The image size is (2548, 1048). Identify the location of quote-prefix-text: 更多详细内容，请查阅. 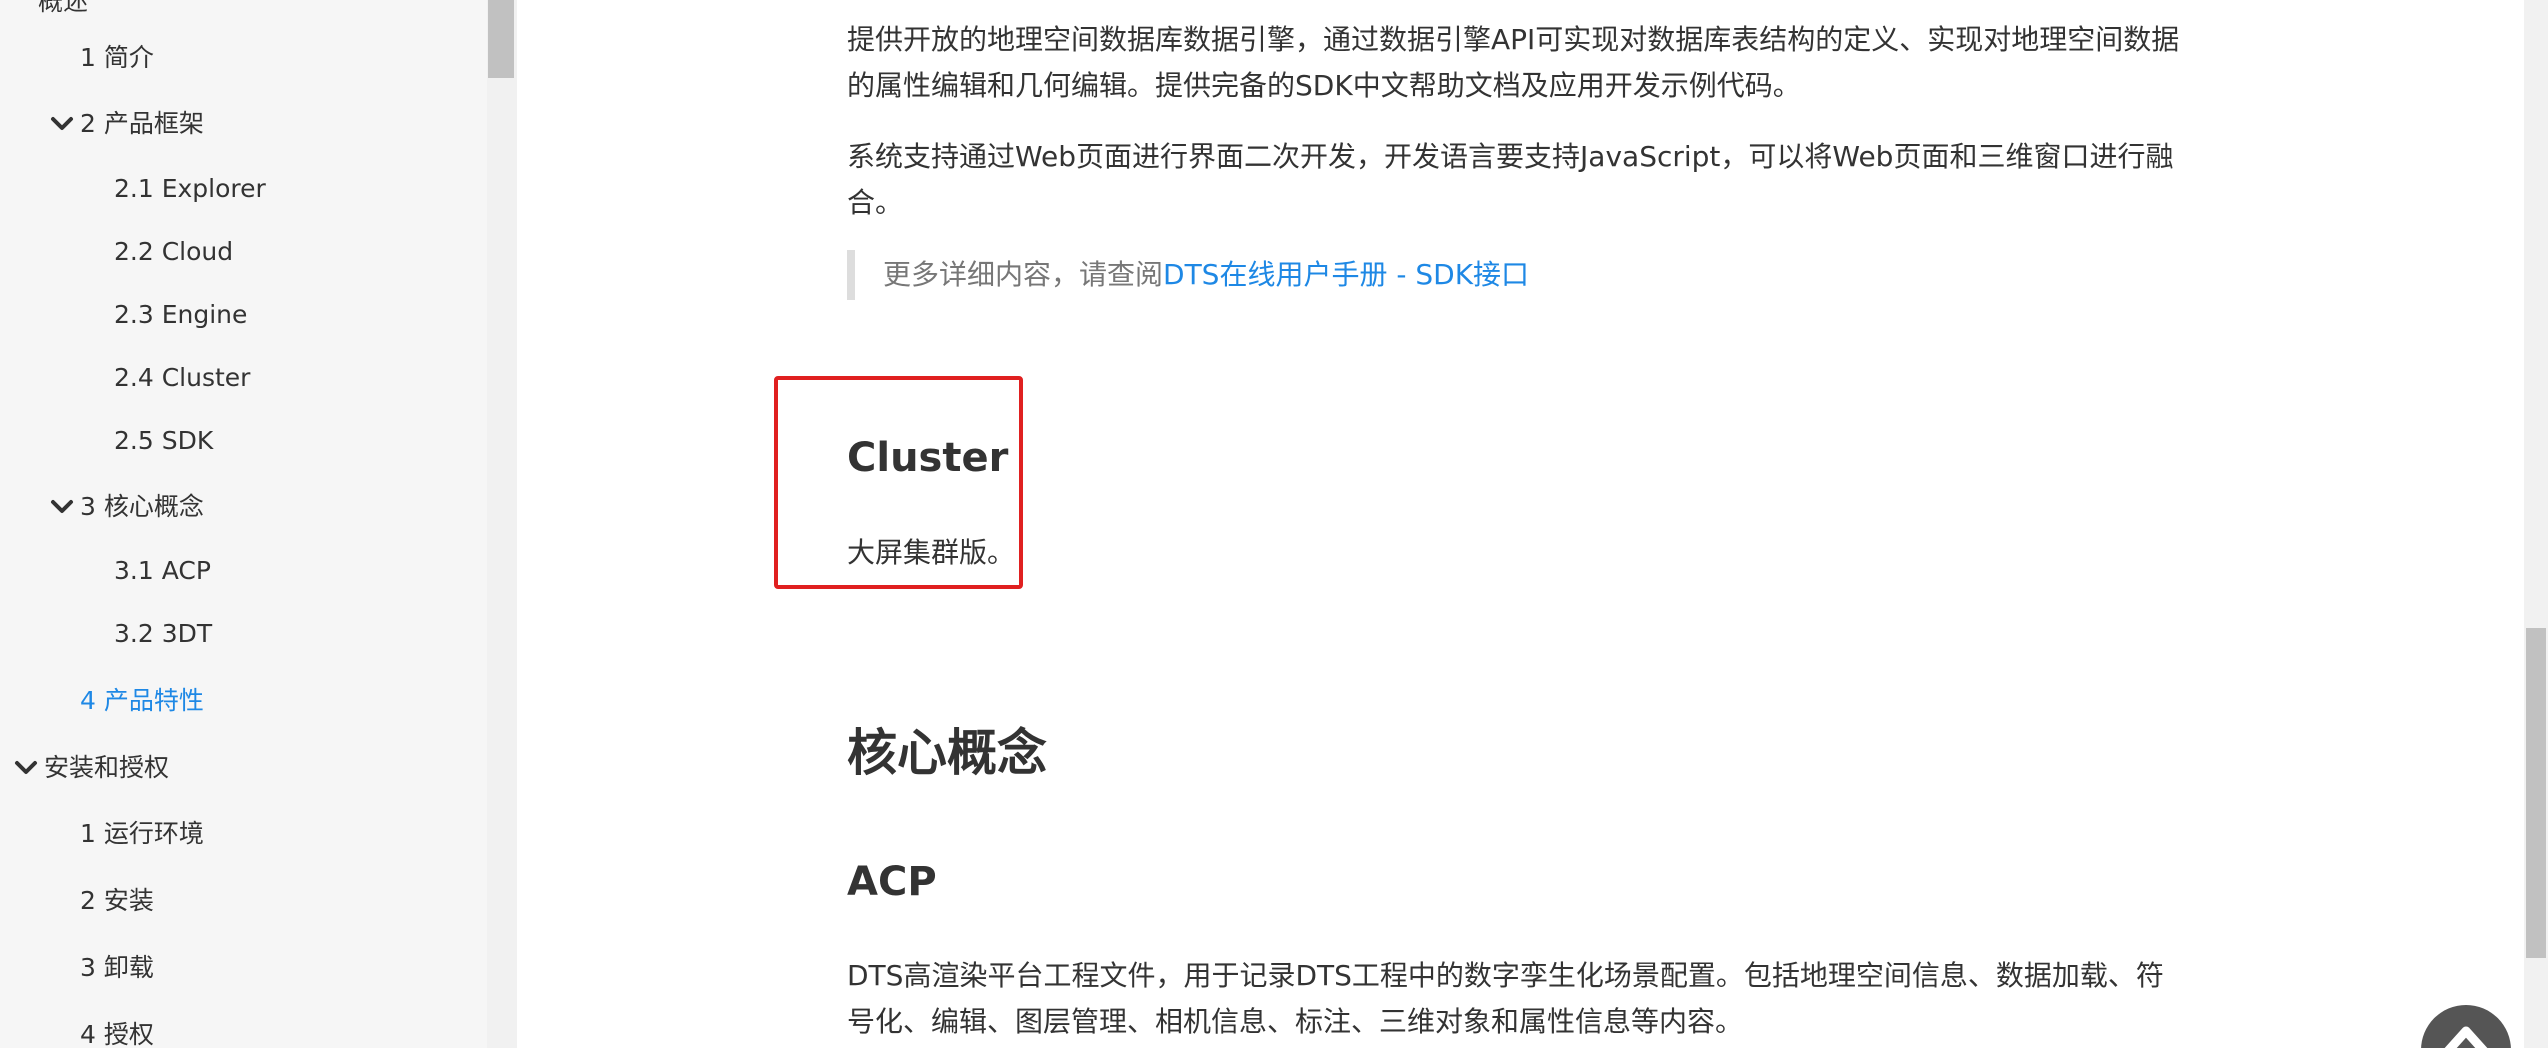
(1023, 274).